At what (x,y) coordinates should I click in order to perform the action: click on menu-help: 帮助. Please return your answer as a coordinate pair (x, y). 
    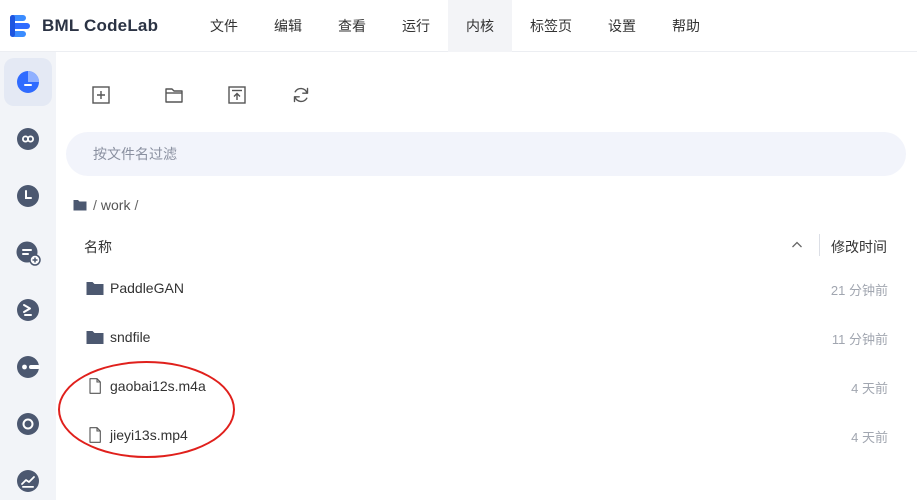
    Looking at the image, I should click on (686, 26).